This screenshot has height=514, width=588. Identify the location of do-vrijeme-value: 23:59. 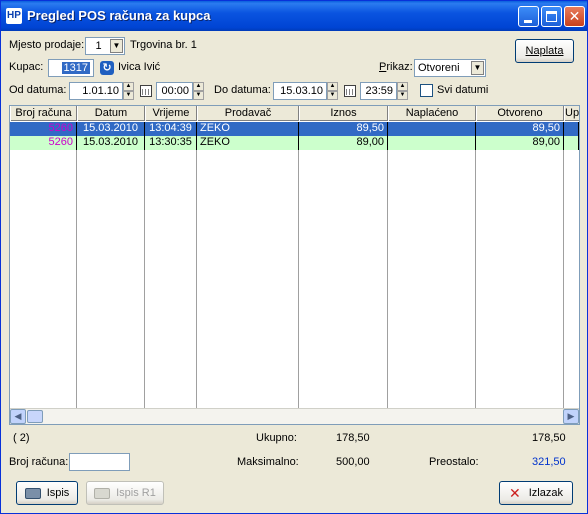
(379, 91).